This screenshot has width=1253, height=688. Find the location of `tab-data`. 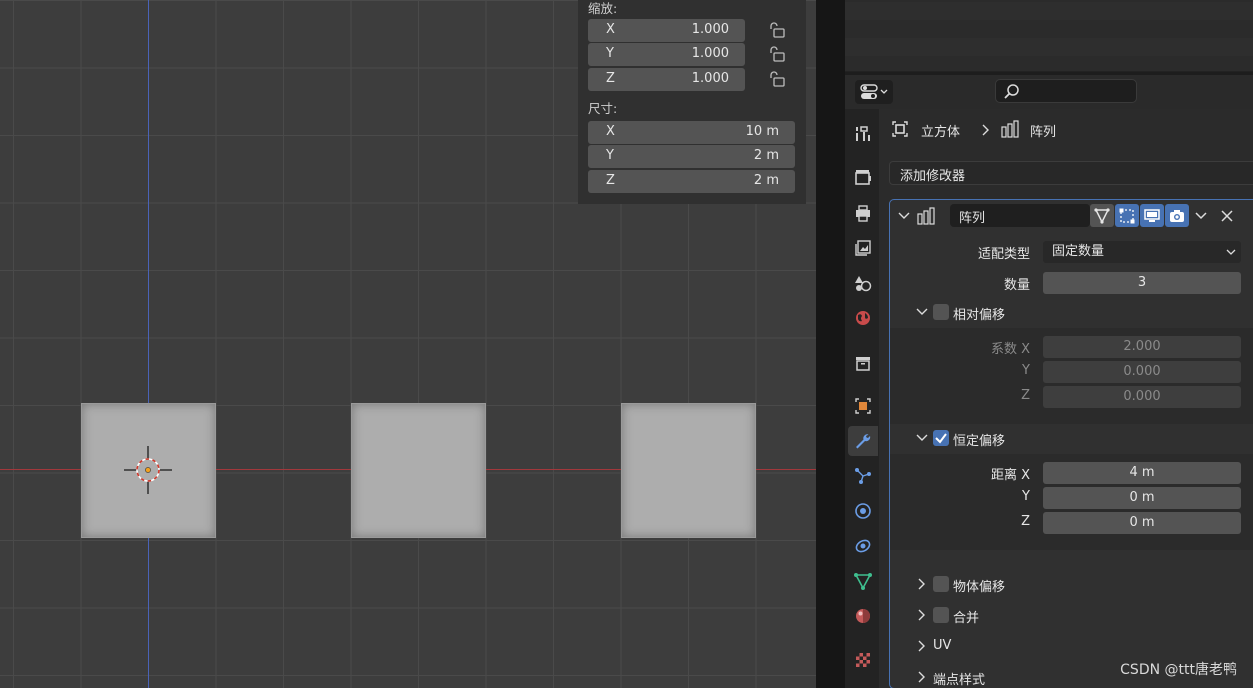

tab-data is located at coordinates (863, 581).